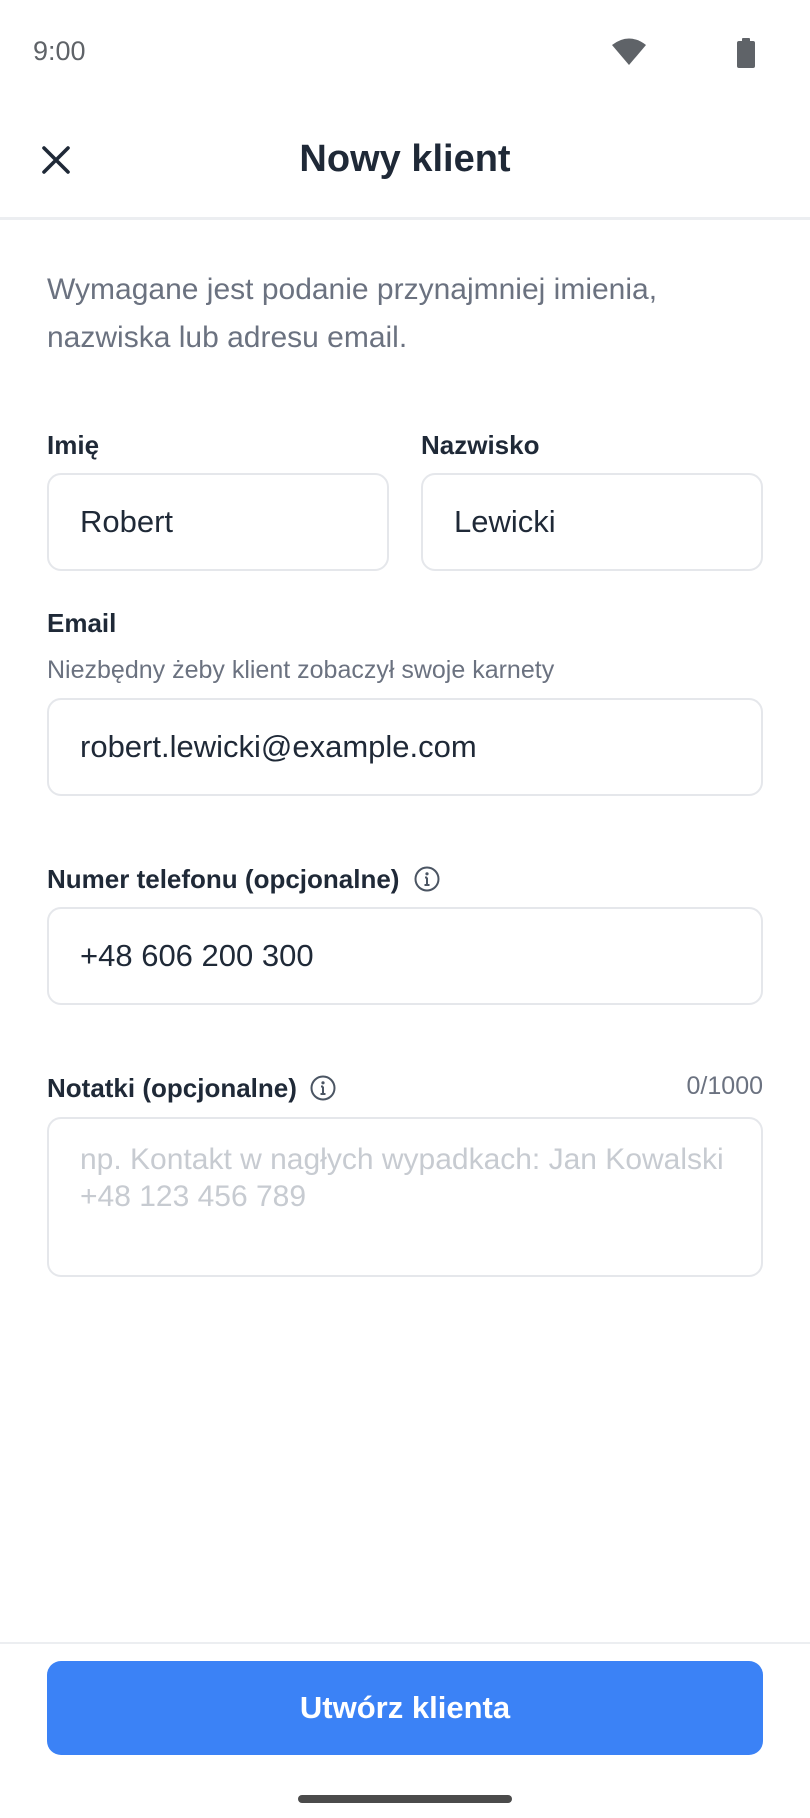 The image size is (810, 1818). What do you see at coordinates (405, 52) in the screenshot?
I see `status-bar: 9:00` at bounding box center [405, 52].